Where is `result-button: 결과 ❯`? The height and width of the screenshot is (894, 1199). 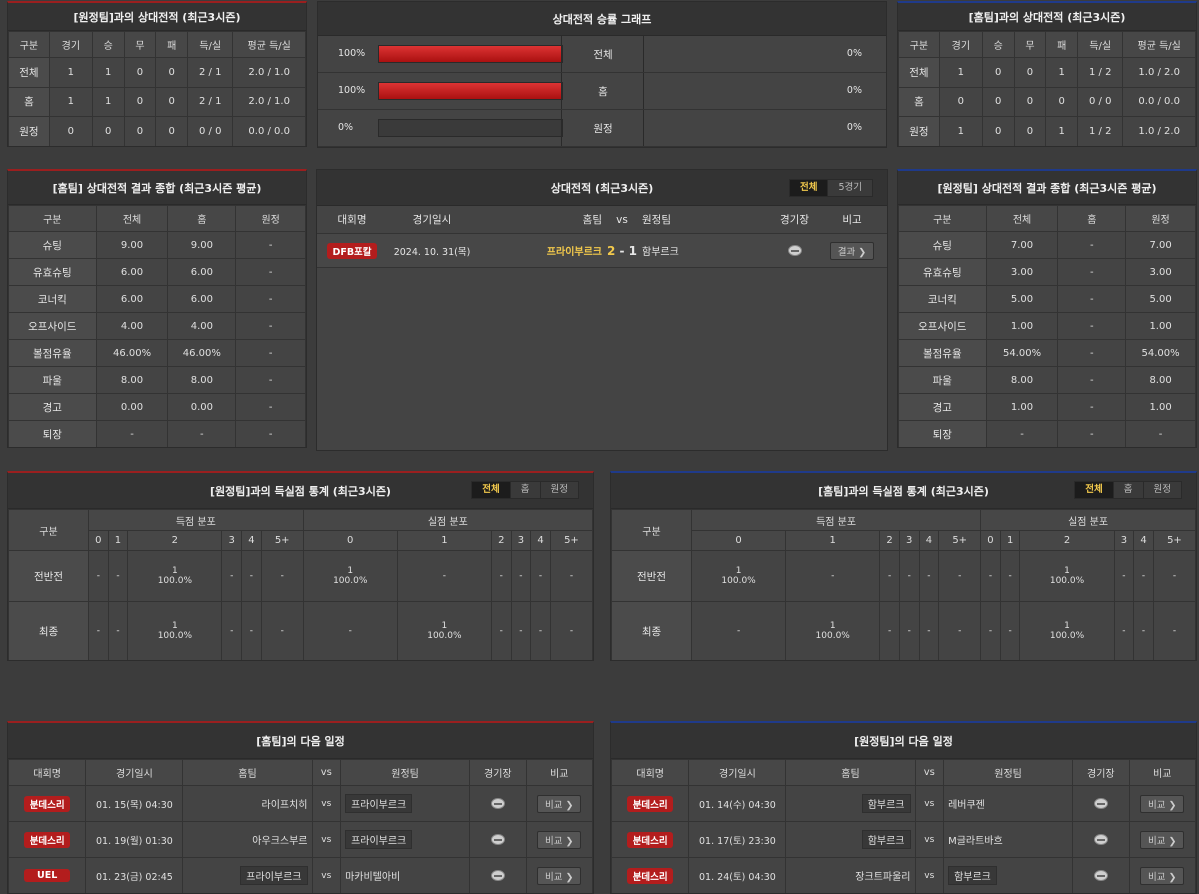 result-button: 결과 ❯ is located at coordinates (852, 250).